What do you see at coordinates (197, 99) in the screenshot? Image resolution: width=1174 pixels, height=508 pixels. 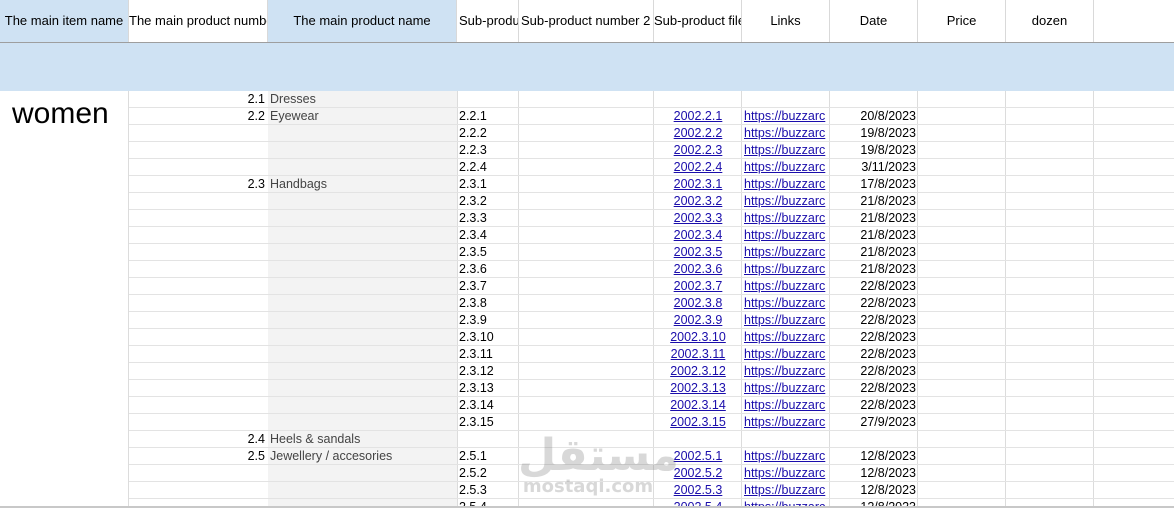 I see `product-number-cell: 2.1` at bounding box center [197, 99].